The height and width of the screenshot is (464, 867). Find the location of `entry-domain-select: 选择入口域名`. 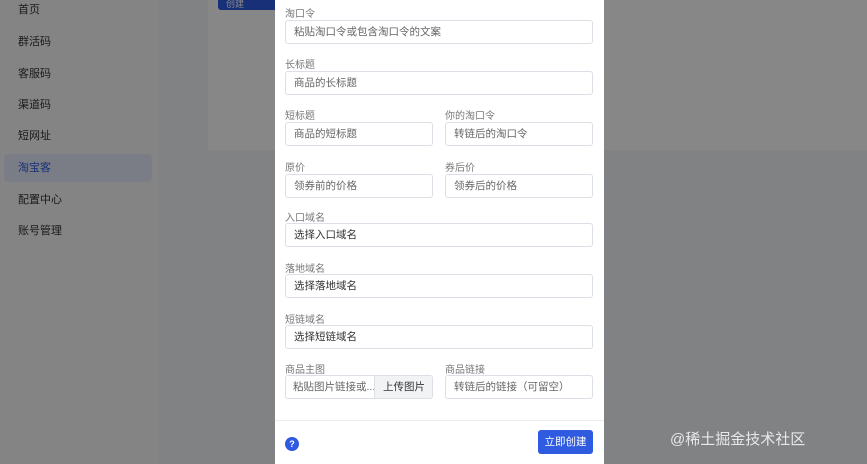

entry-domain-select: 选择入口域名 is located at coordinates (439, 235).